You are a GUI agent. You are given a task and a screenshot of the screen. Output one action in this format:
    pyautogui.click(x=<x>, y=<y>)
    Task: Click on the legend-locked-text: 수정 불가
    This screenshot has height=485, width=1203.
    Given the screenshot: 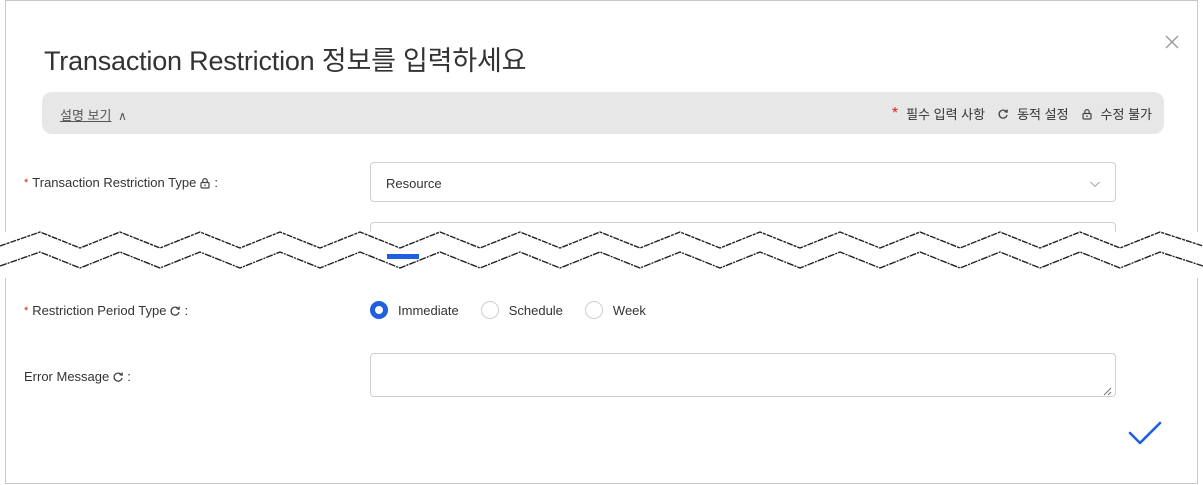 What is the action you would take?
    pyautogui.click(x=1126, y=114)
    